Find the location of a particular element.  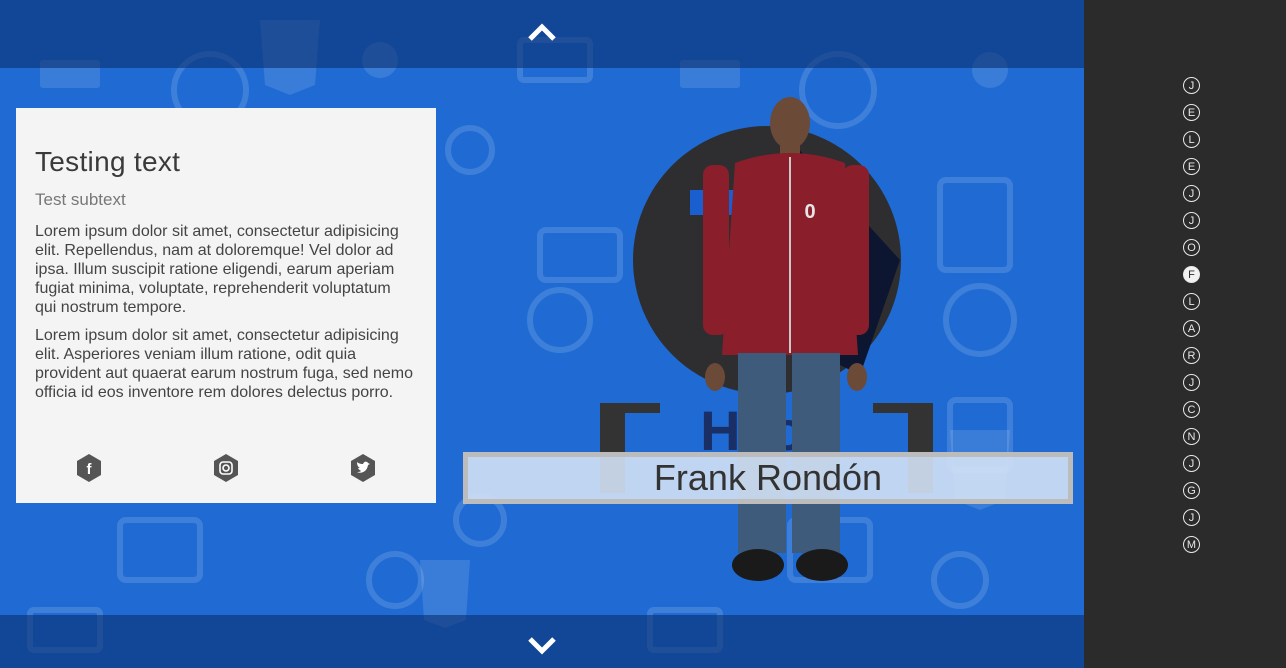

name-banner: Frank Rondón is located at coordinates (768, 478).